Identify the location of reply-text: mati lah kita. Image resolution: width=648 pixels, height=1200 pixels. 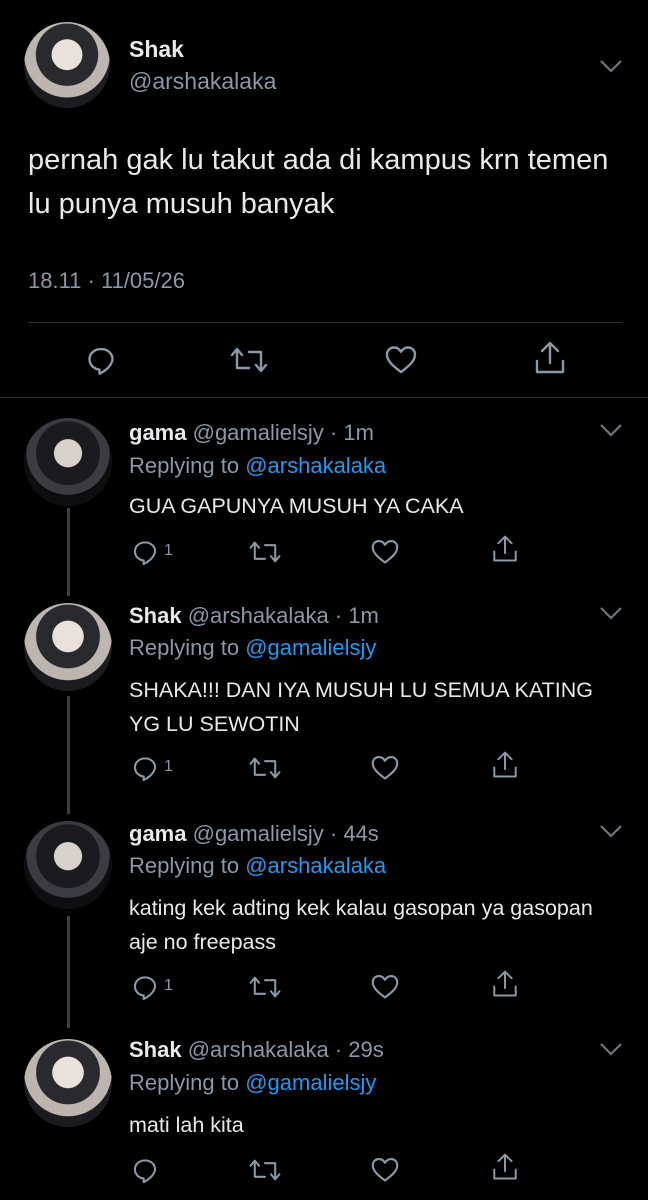
(186, 1125).